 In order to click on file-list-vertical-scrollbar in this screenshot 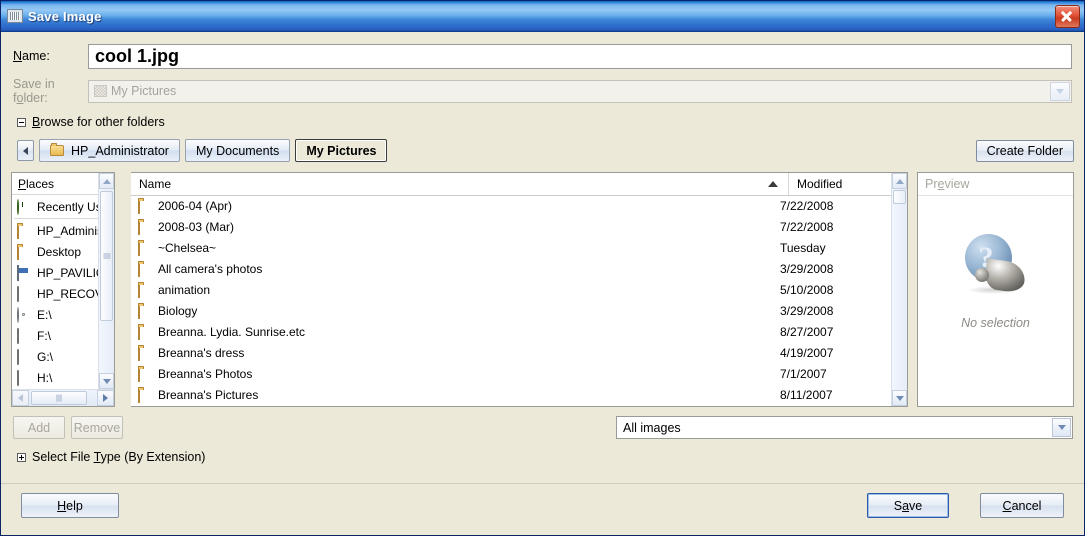, I will do `click(899, 289)`.